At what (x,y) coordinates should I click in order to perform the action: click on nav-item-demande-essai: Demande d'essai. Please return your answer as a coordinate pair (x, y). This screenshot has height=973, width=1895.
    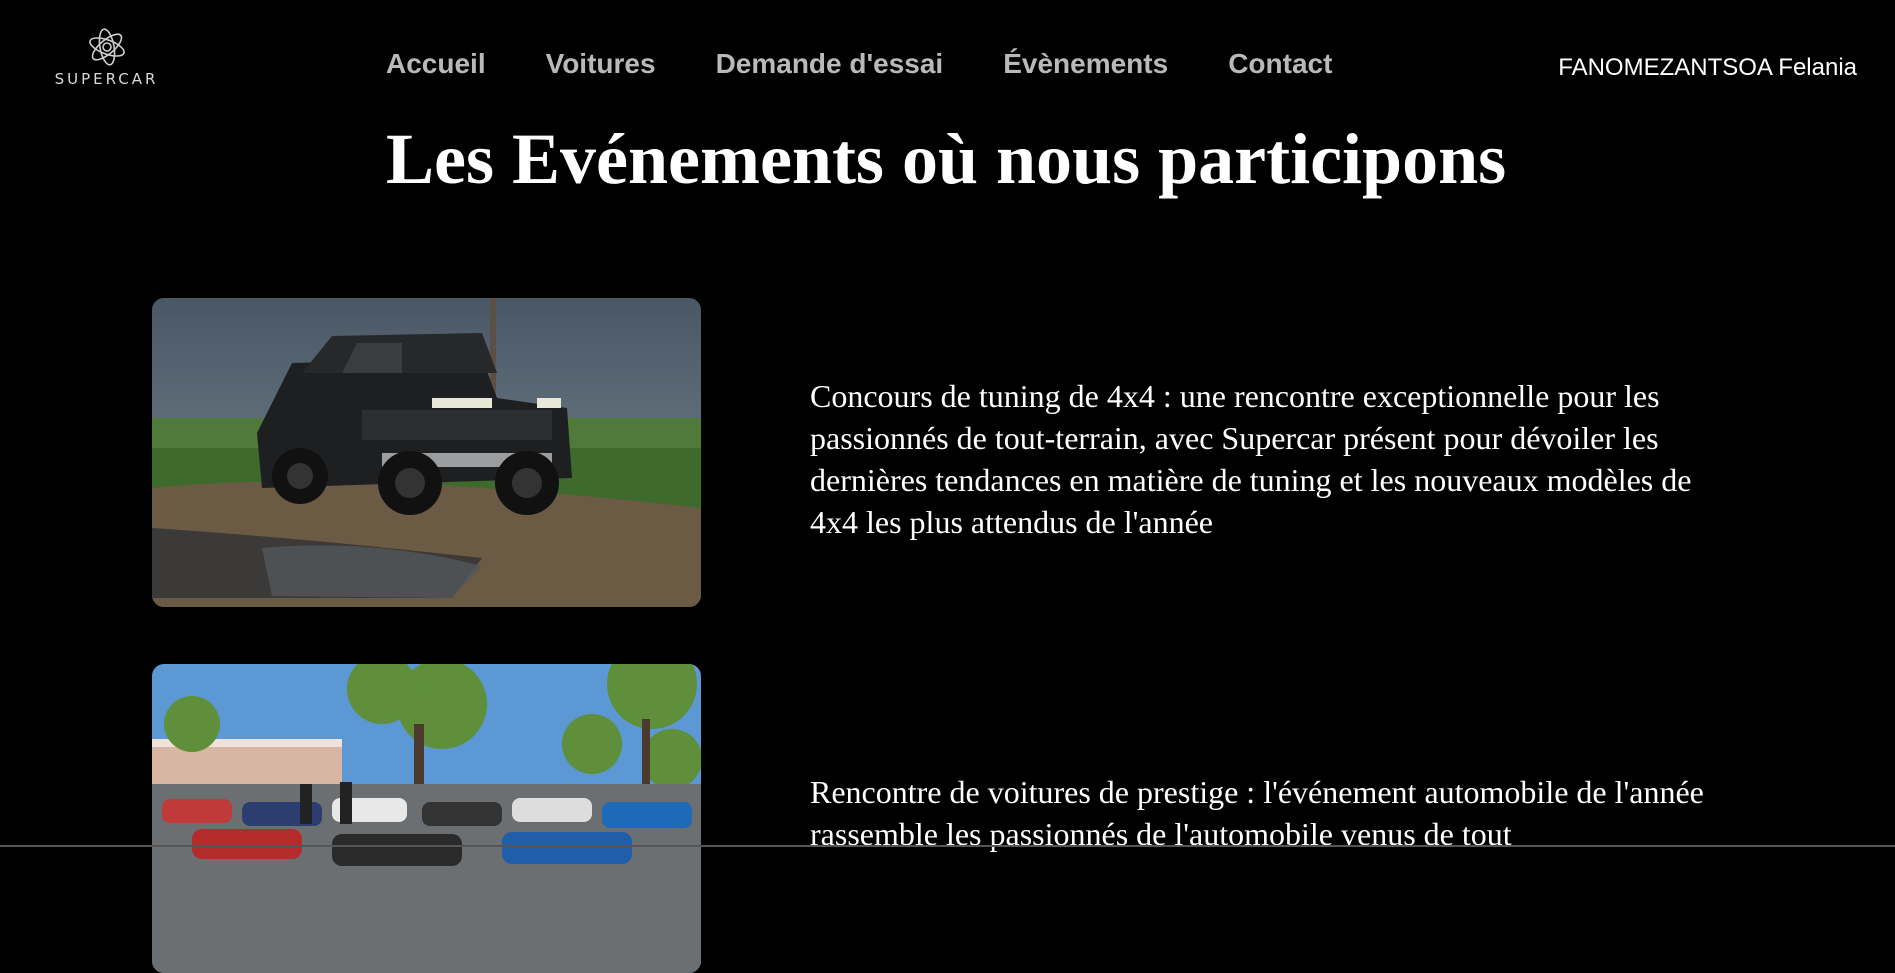
    Looking at the image, I should click on (830, 64).